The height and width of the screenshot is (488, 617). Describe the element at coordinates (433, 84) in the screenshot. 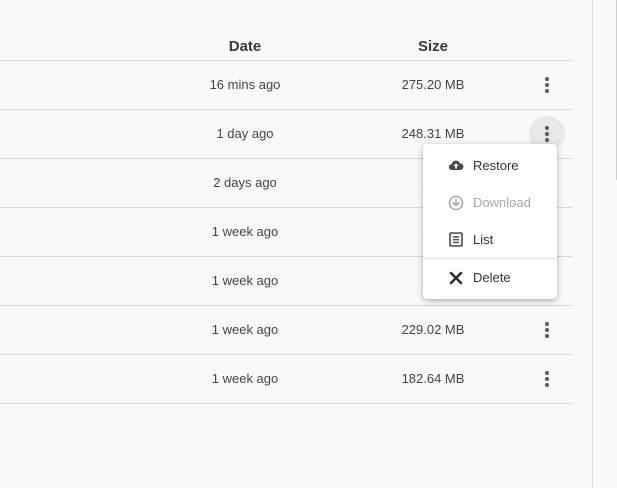

I see `row-size: 275.20 MB` at that location.